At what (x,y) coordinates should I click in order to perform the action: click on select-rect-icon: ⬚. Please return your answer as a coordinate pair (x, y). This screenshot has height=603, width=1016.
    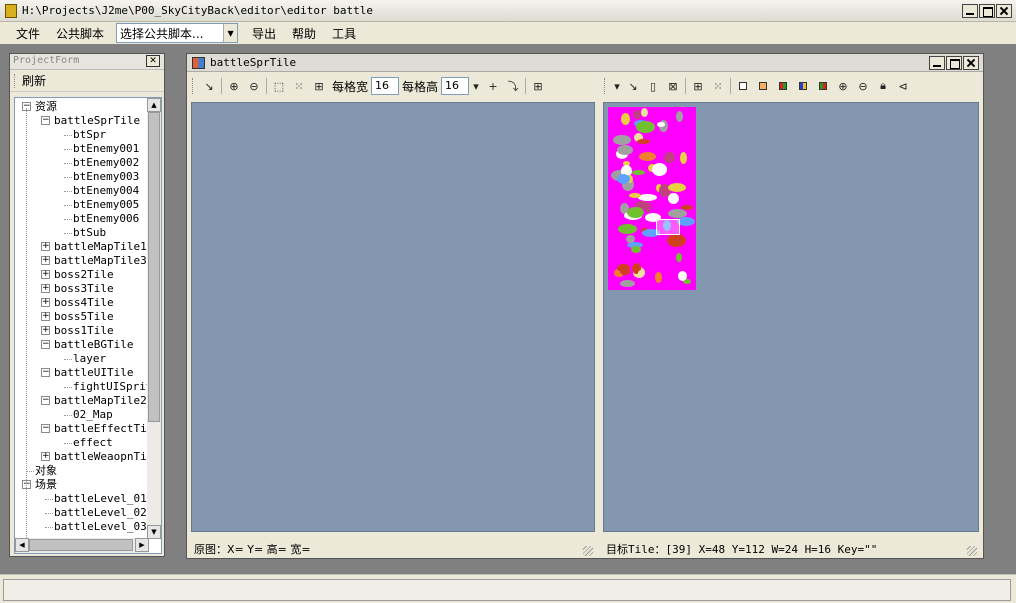
    Looking at the image, I should click on (279, 86).